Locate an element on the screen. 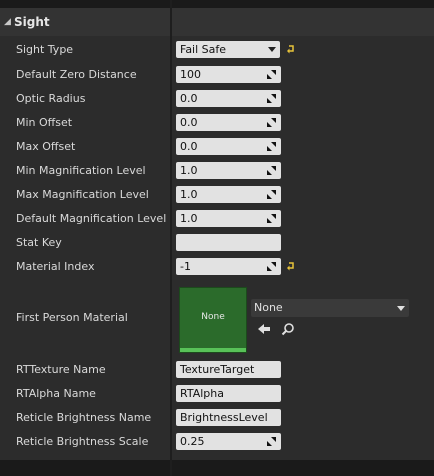 This screenshot has height=476, width=434. section-title: Sight is located at coordinates (32, 22).